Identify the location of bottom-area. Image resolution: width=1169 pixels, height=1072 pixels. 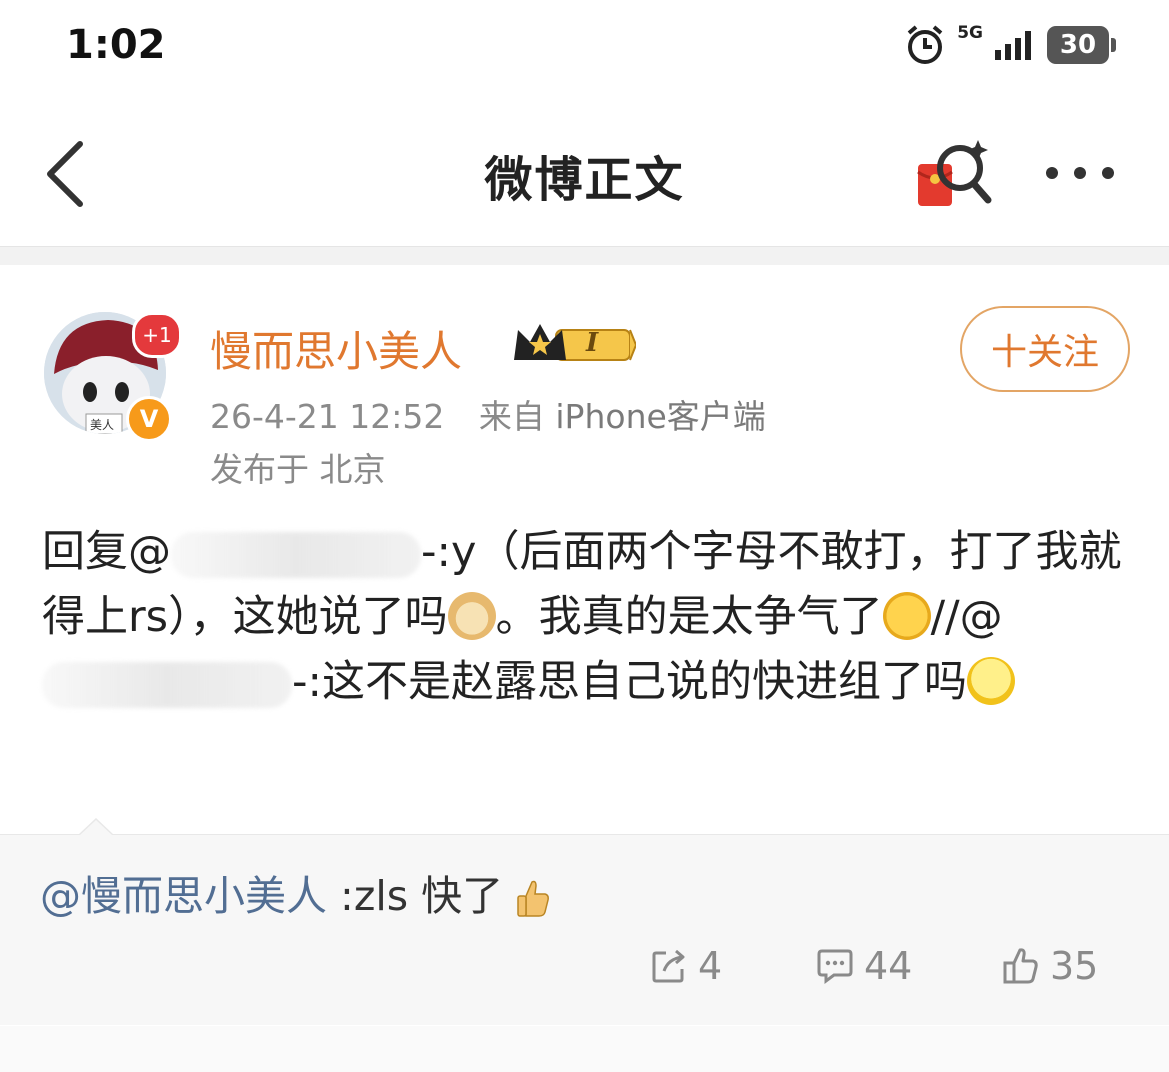
(584, 1049).